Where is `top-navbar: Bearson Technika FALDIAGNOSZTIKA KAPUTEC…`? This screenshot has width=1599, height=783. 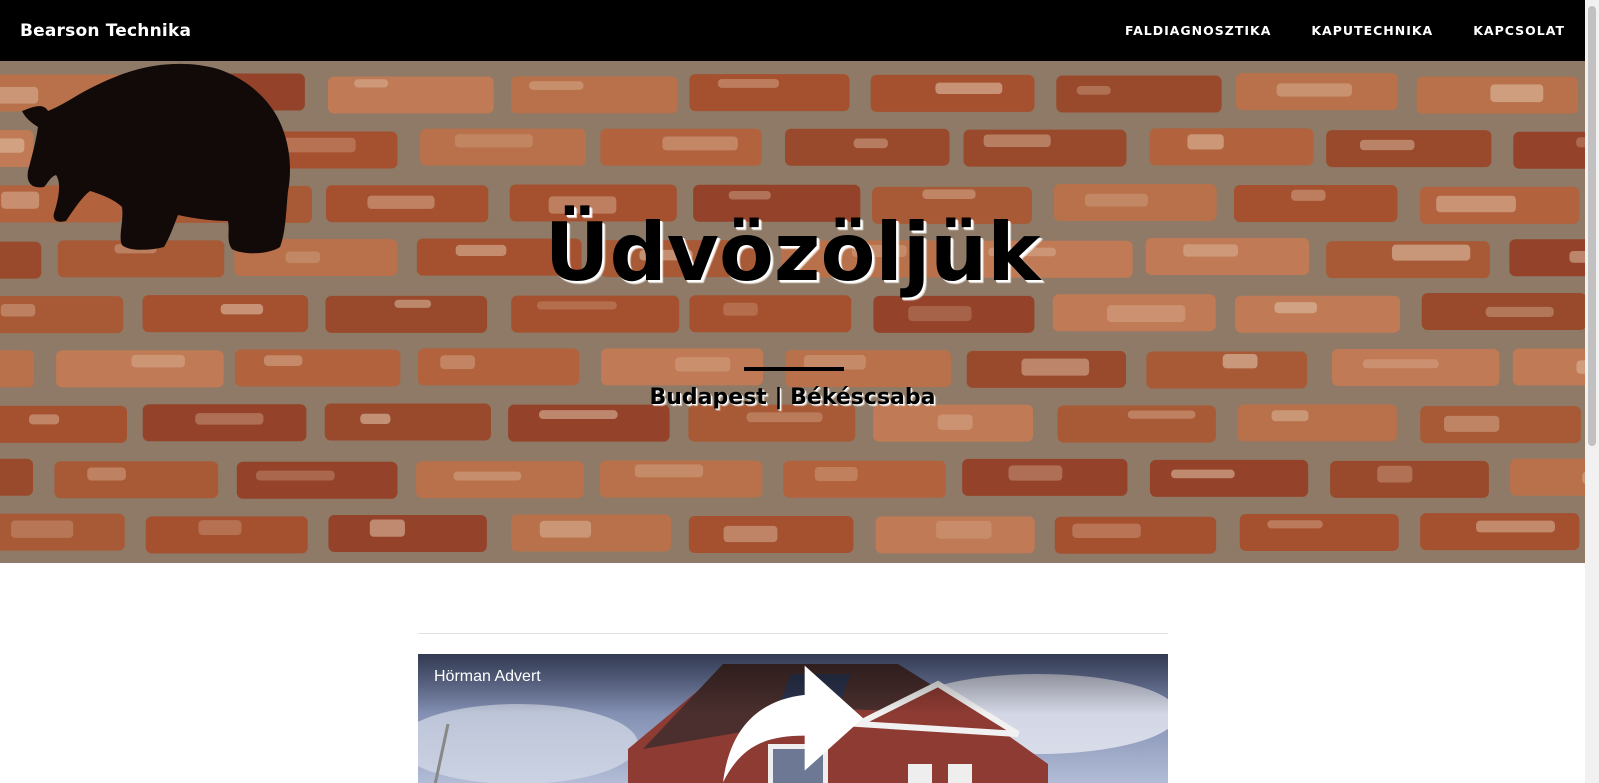
top-navbar: Bearson Technika FALDIAGNOSZTIKA KAPUTEC… is located at coordinates (792, 30).